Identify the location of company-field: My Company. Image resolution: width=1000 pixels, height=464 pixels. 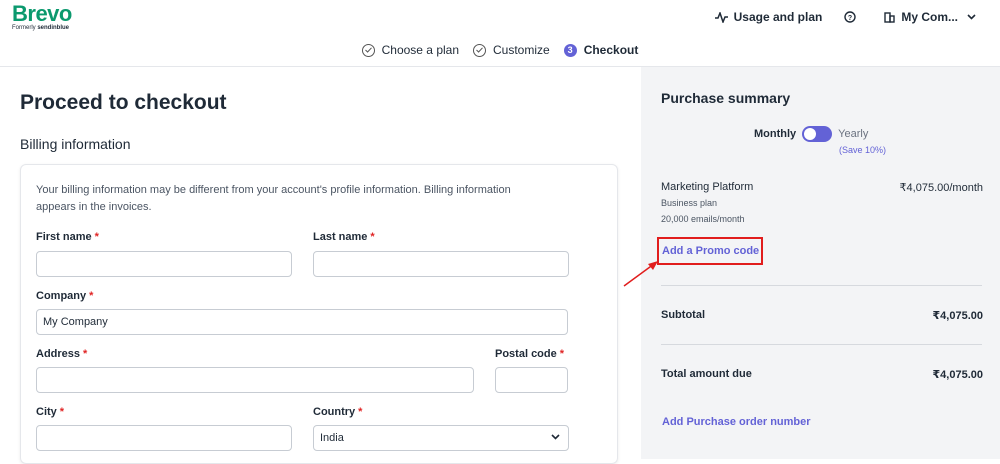
(302, 322).